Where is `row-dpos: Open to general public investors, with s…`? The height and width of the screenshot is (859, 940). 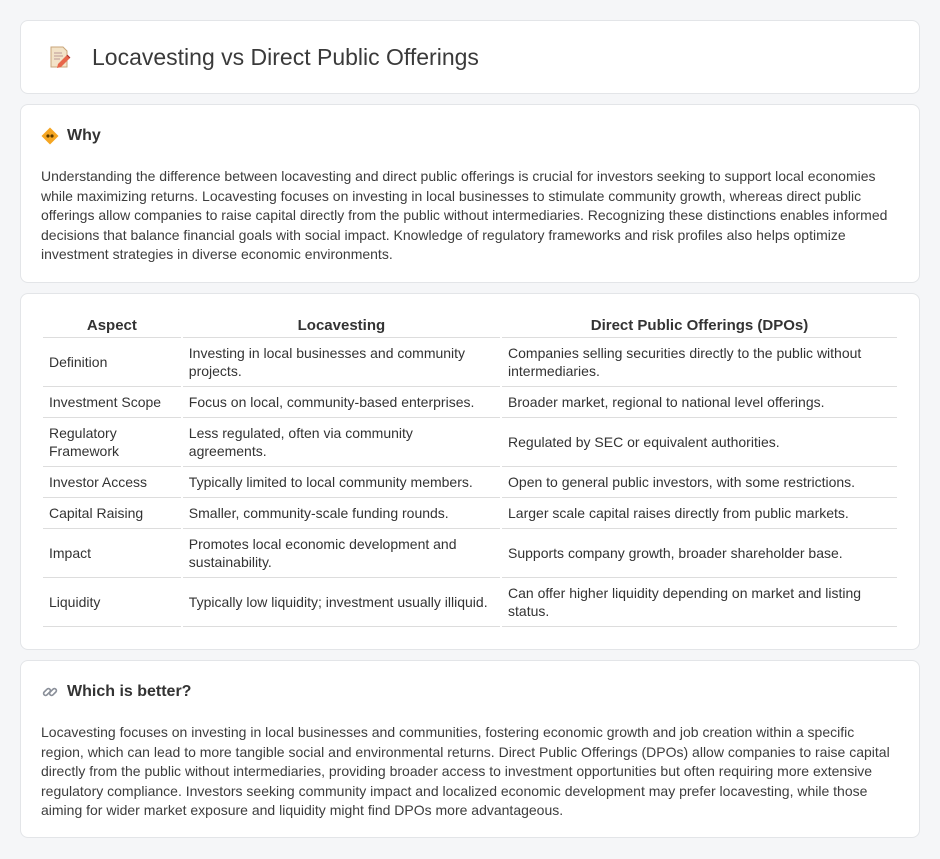 row-dpos: Open to general public investors, with s… is located at coordinates (699, 482).